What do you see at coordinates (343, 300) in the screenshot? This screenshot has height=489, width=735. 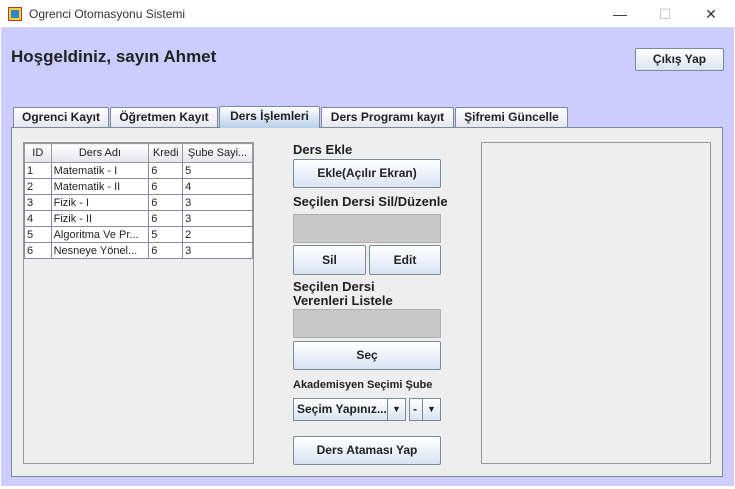 I see `list-instructors-heading-line2: Verenleri Listele` at bounding box center [343, 300].